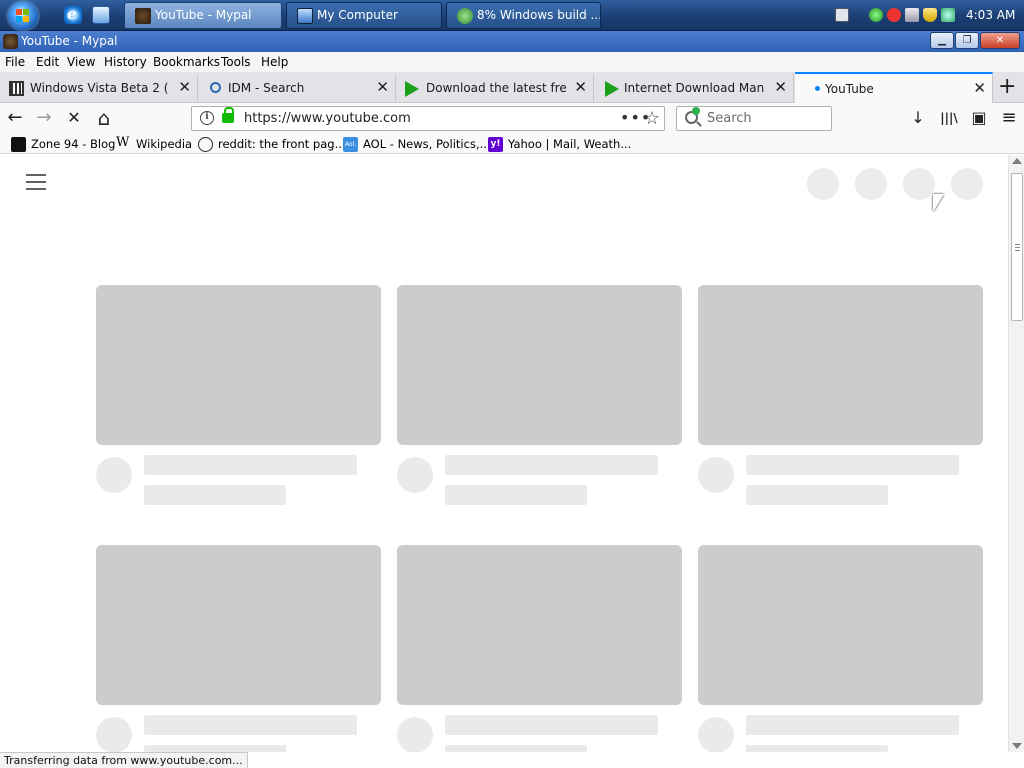  I want to click on library-button: |||\, so click(949, 119).